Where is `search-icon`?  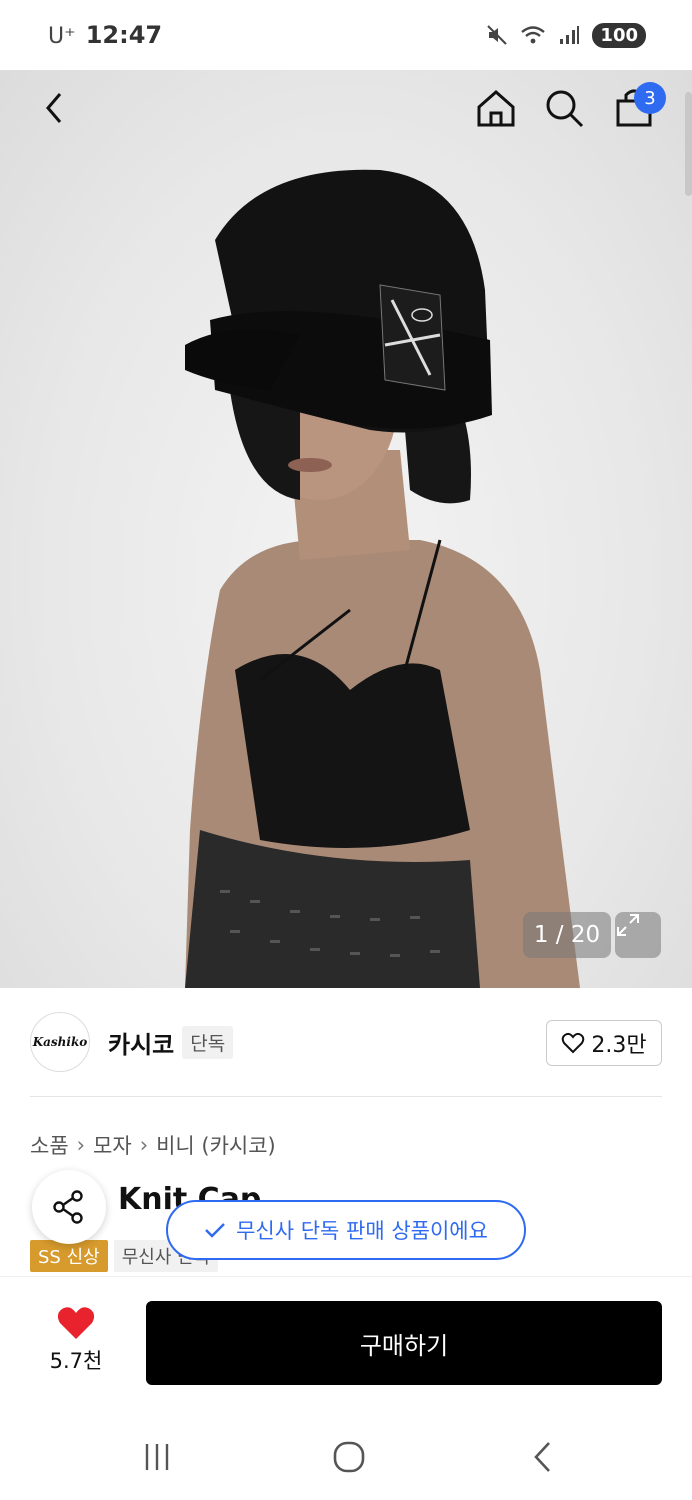 search-icon is located at coordinates (564, 108).